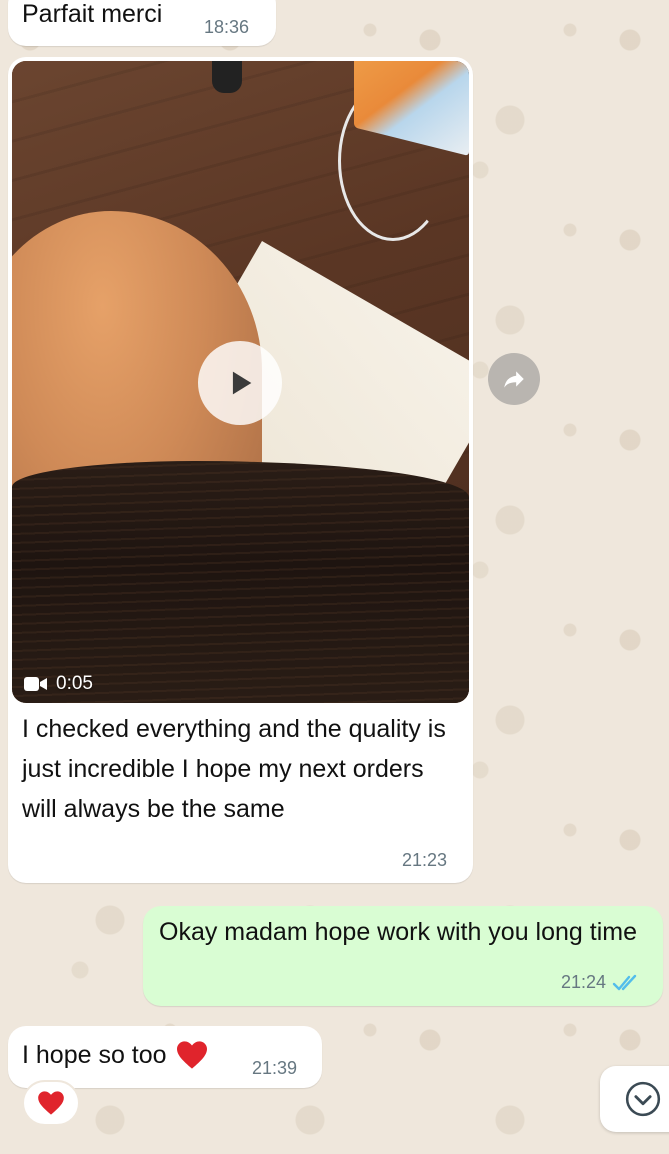  I want to click on video-camera-icon, so click(35, 684).